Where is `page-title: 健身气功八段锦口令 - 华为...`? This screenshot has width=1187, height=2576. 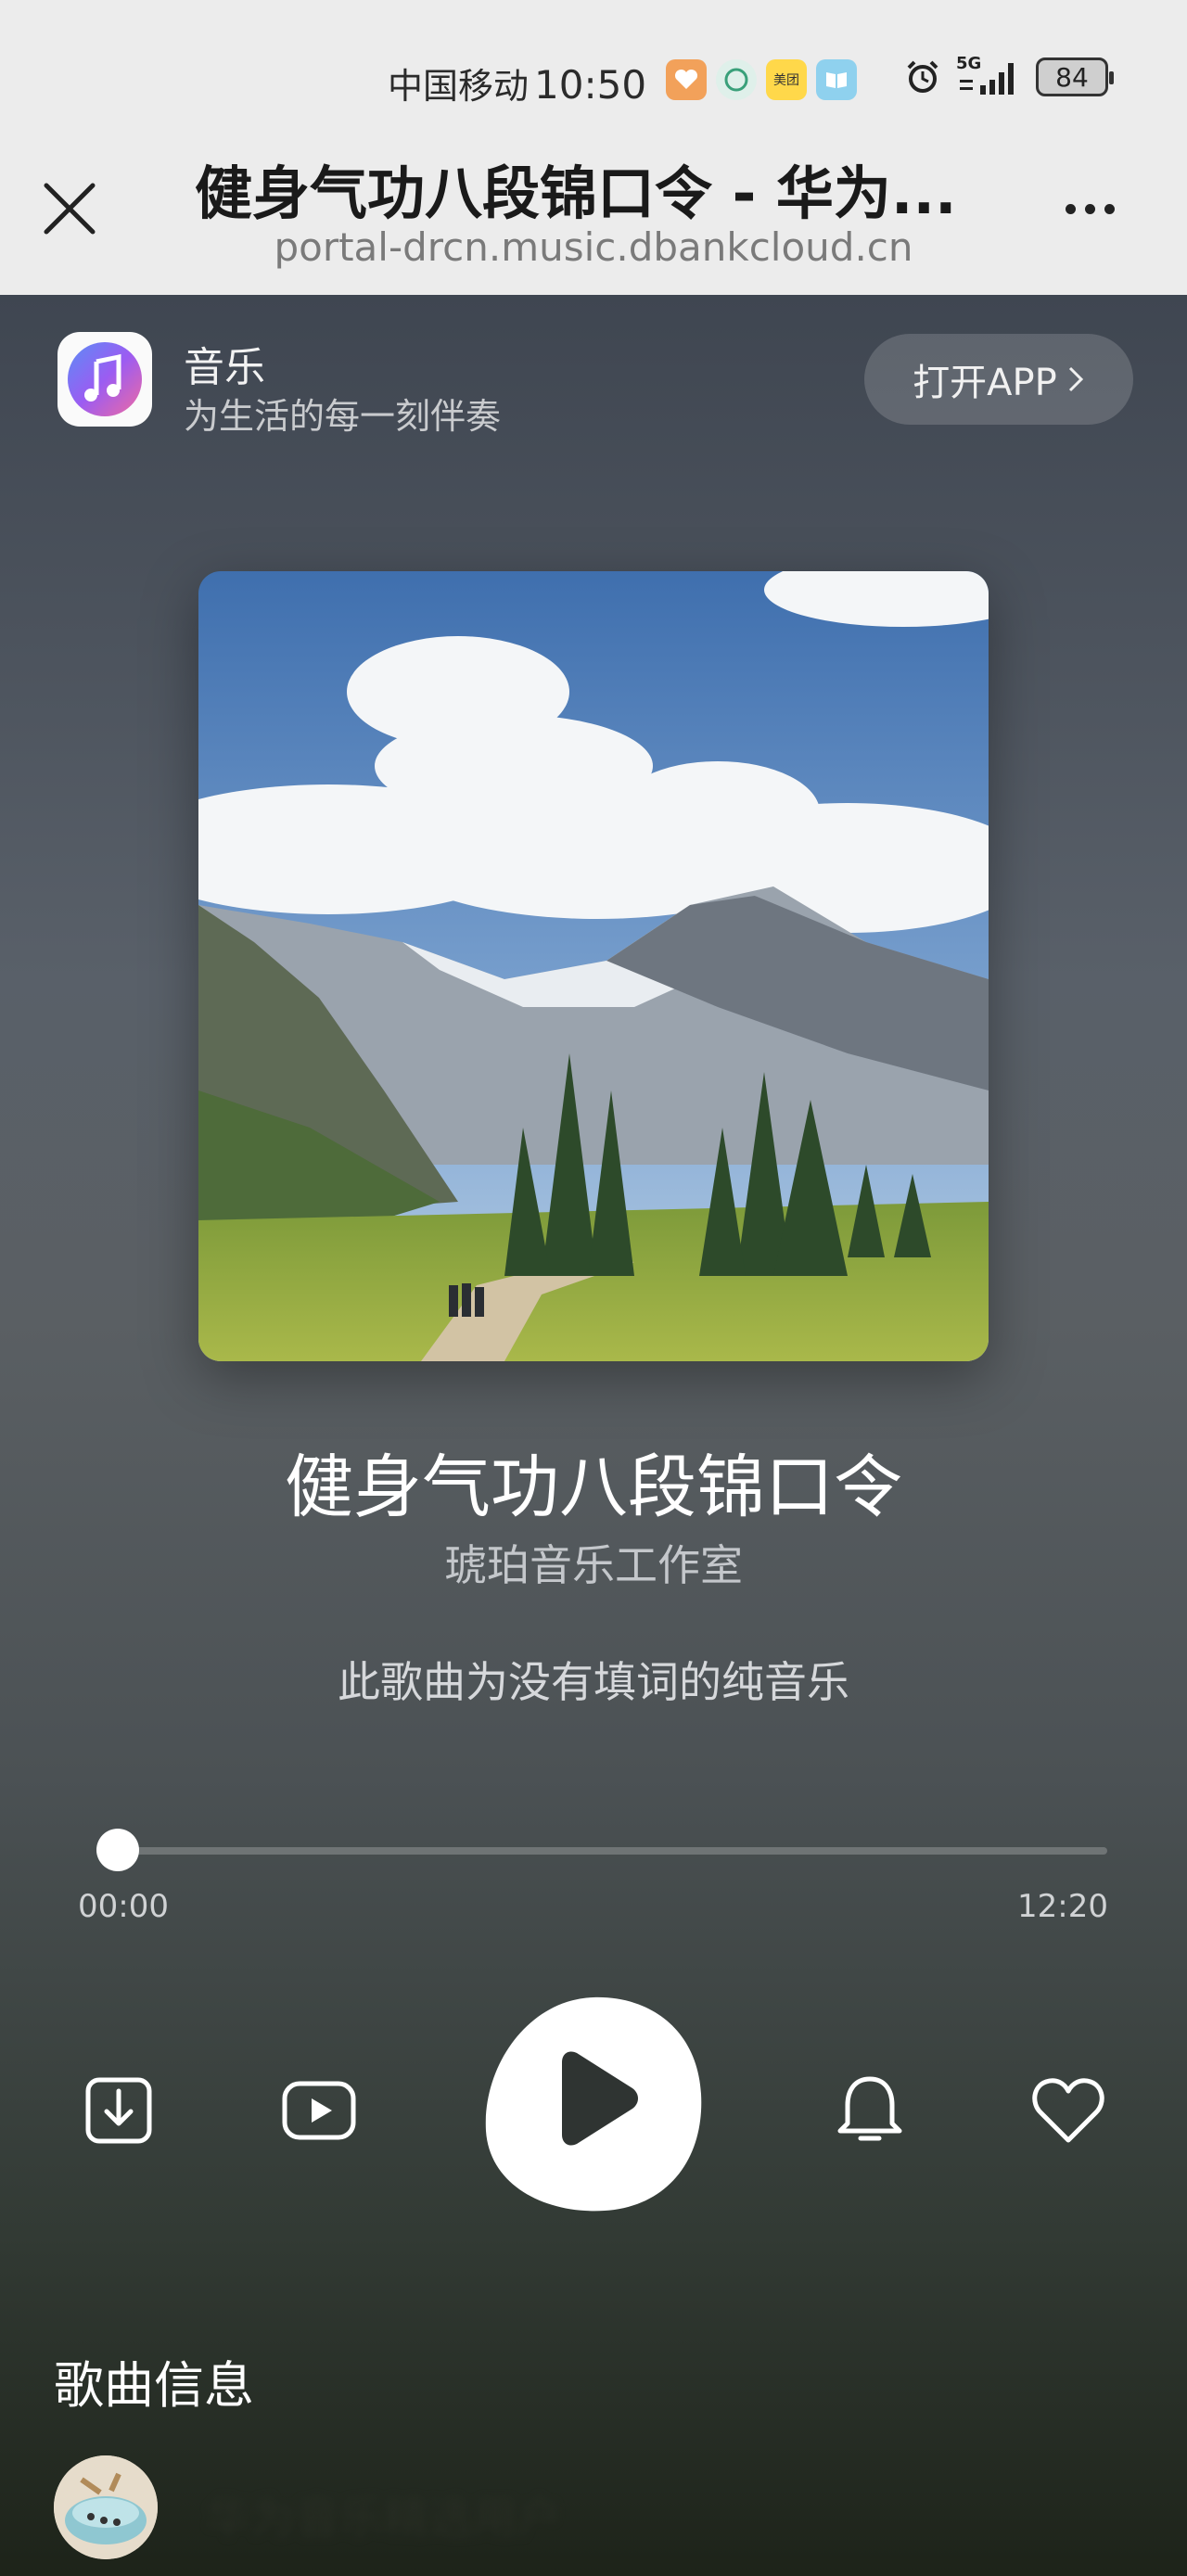
page-title: 健身气功八段锦口令 - 华为... is located at coordinates (576, 193).